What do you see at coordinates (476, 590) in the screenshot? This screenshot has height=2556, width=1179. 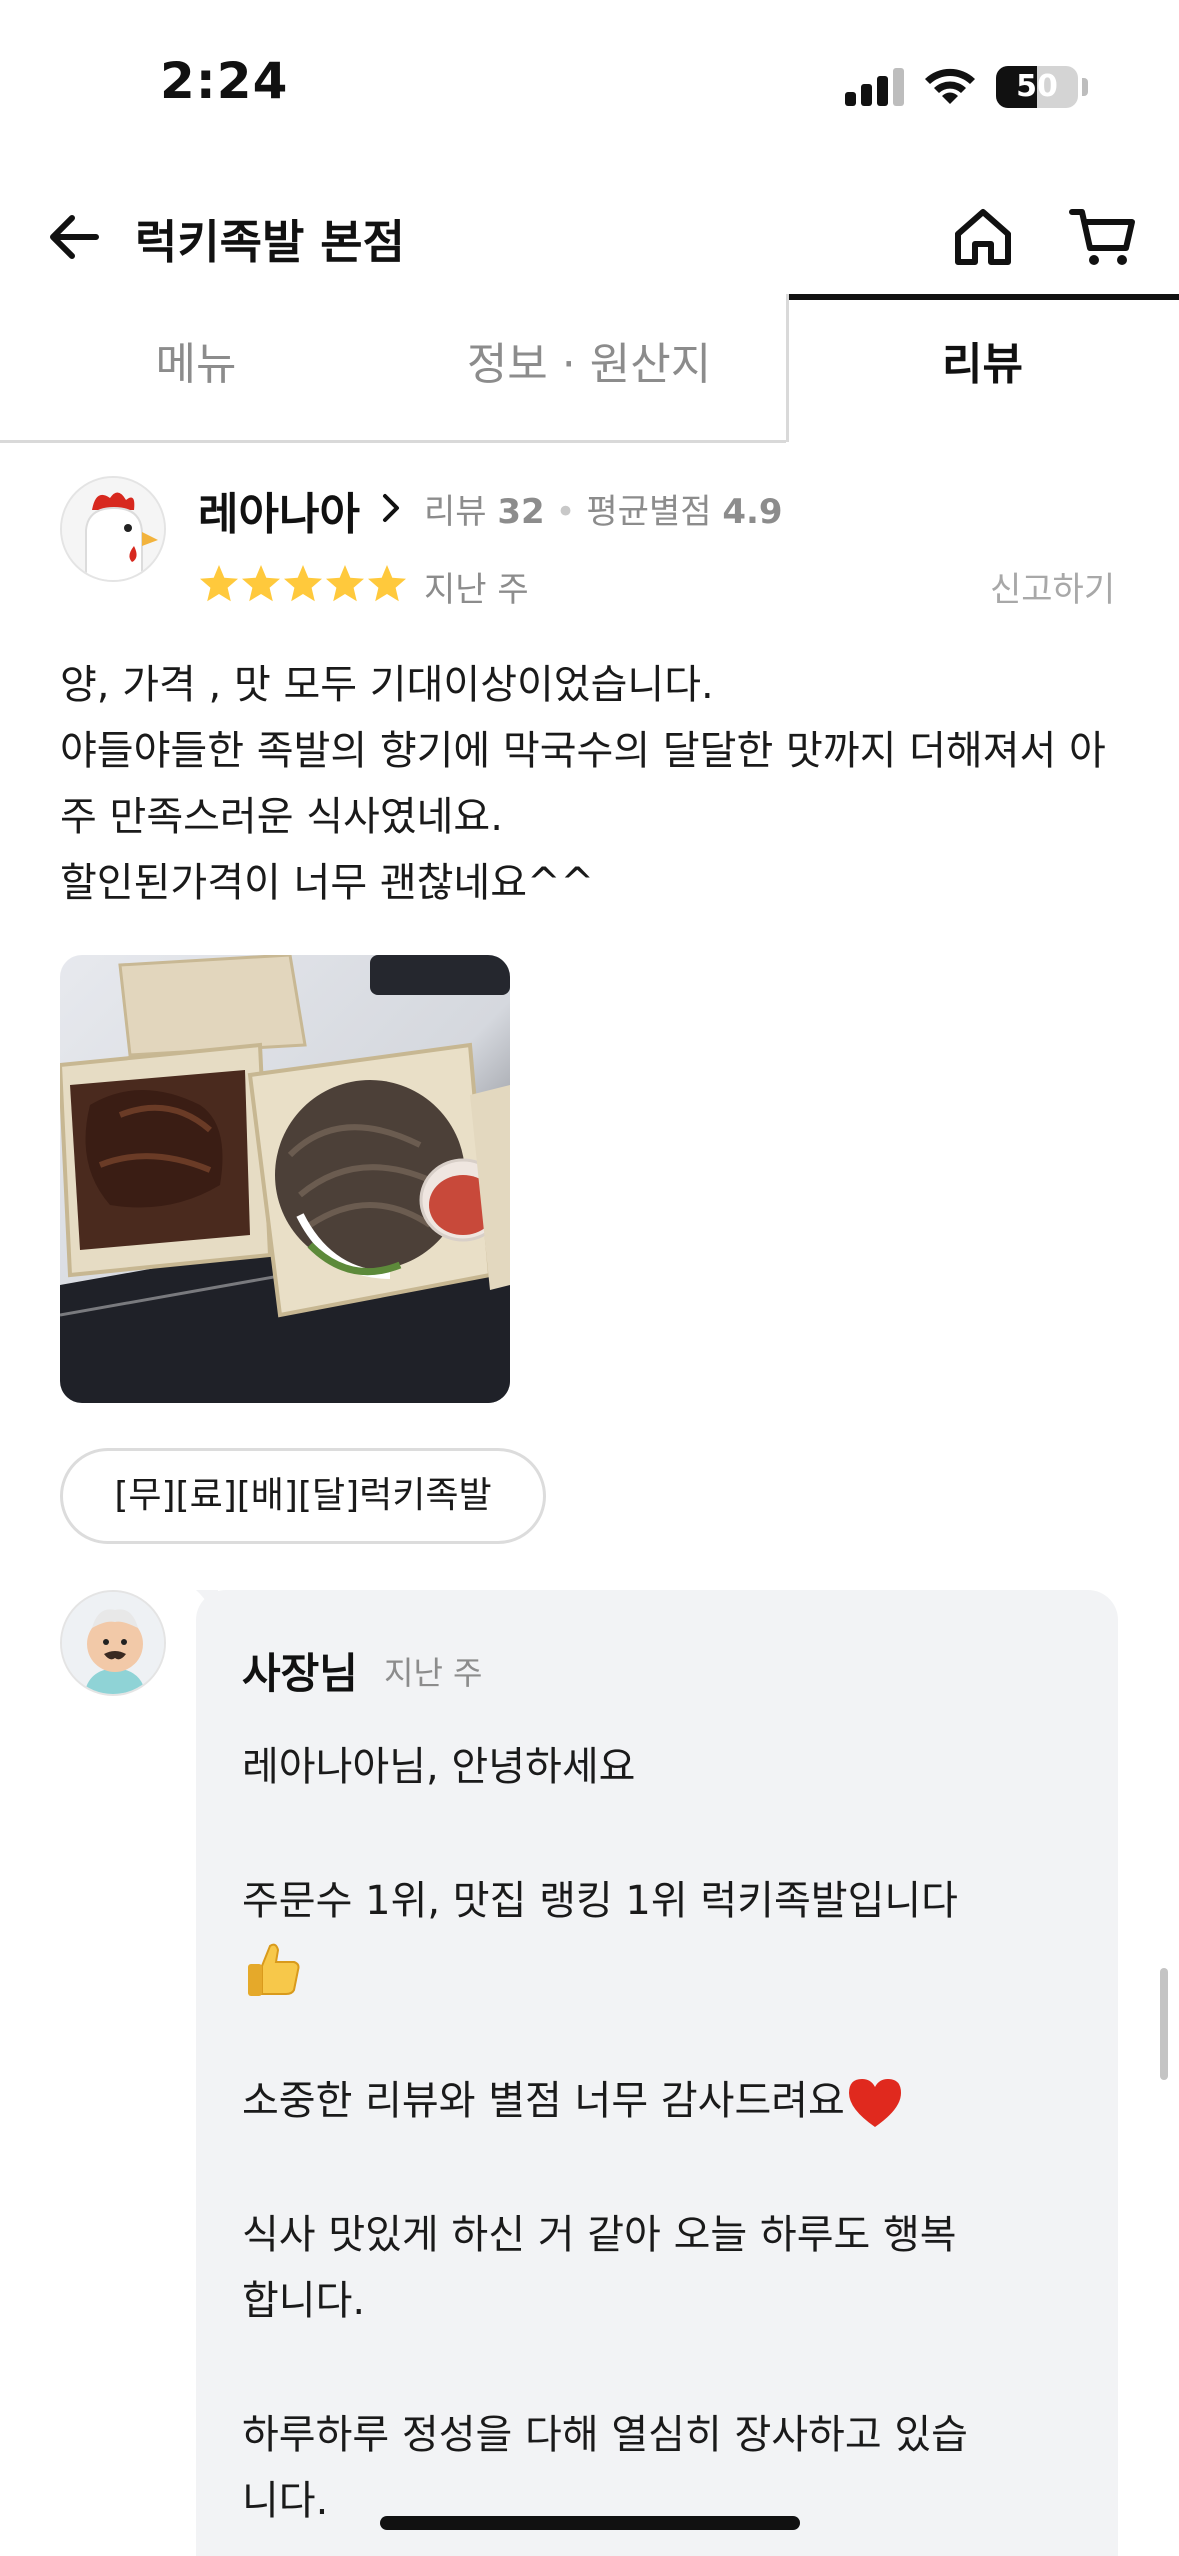 I see `review-time: 지난 주` at bounding box center [476, 590].